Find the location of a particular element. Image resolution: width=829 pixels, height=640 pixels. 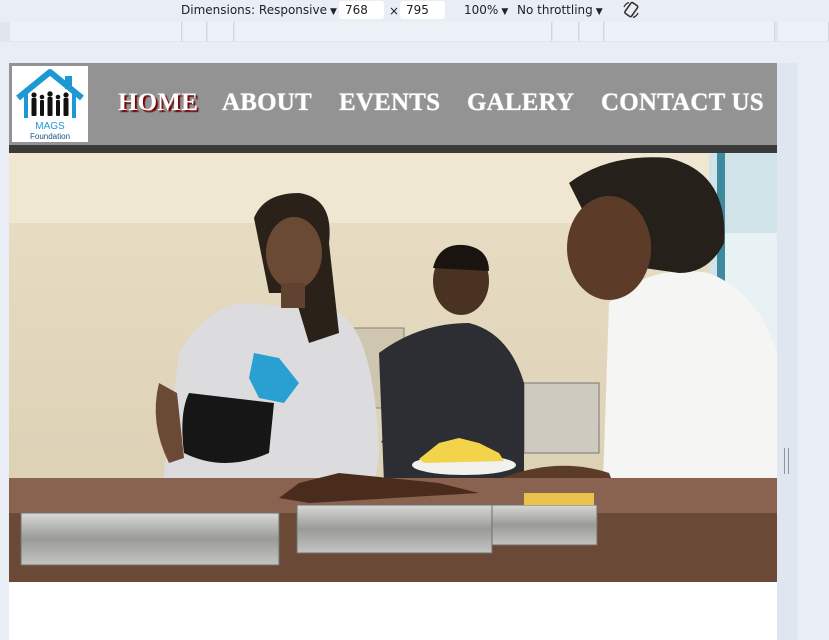

rotate-icon is located at coordinates (631, 10).